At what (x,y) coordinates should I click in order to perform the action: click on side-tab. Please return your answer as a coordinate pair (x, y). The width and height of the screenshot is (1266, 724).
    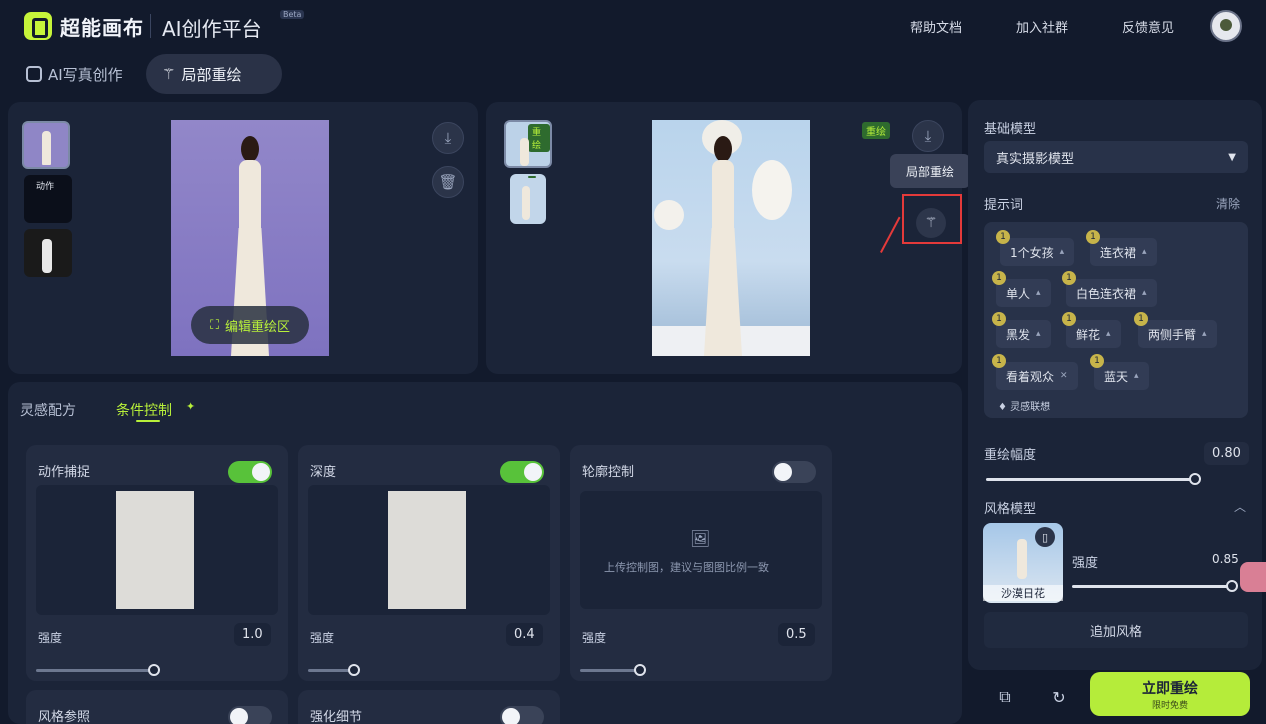
    Looking at the image, I should click on (1253, 577).